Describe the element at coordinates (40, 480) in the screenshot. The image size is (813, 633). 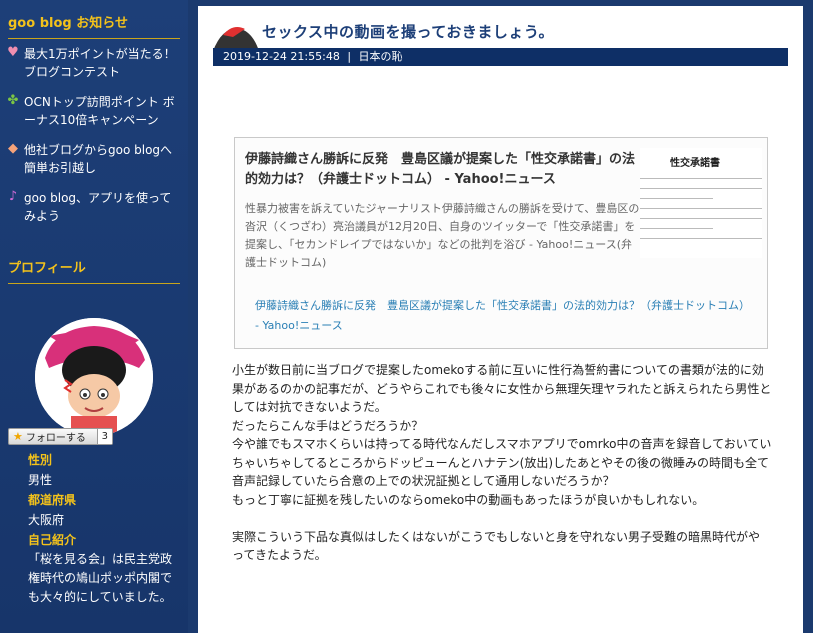
I see `gender-value: 男性` at that location.